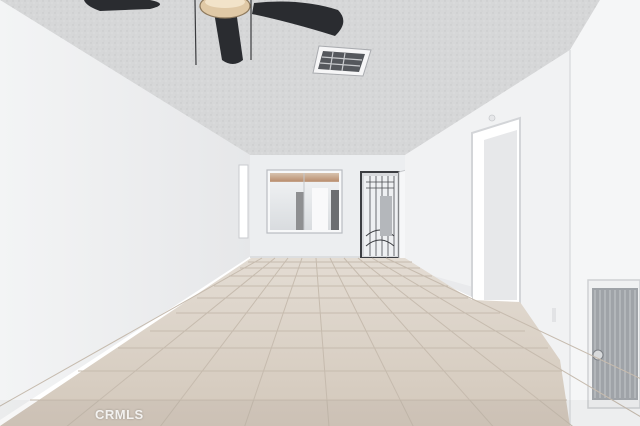 This screenshot has height=426, width=640. What do you see at coordinates (380, 215) in the screenshot?
I see `security-door` at bounding box center [380, 215].